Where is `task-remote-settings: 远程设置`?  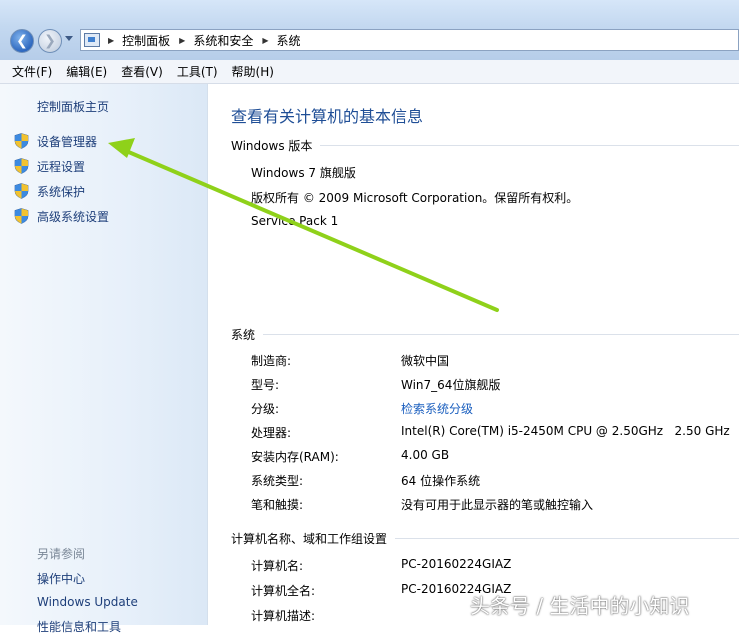 task-remote-settings: 远程设置 is located at coordinates (49, 166).